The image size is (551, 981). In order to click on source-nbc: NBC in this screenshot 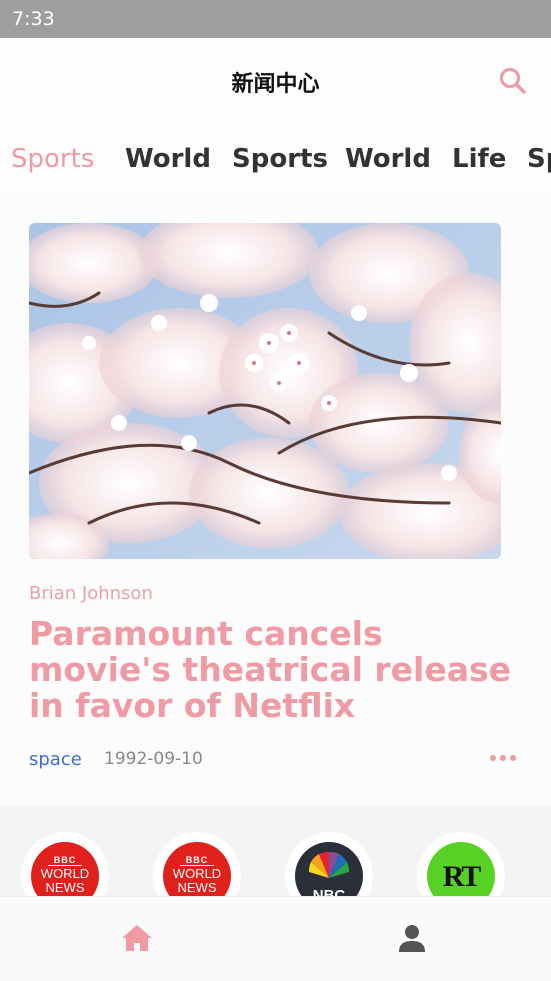, I will do `click(329, 864)`.